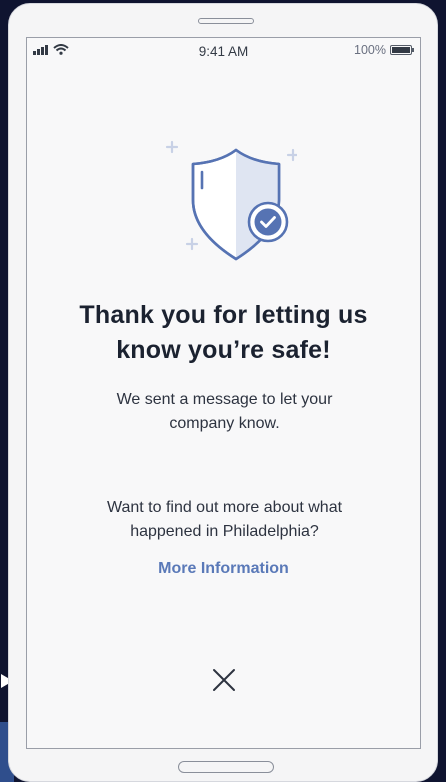 The image size is (446, 782). I want to click on status-right: 100%, so click(384, 50).